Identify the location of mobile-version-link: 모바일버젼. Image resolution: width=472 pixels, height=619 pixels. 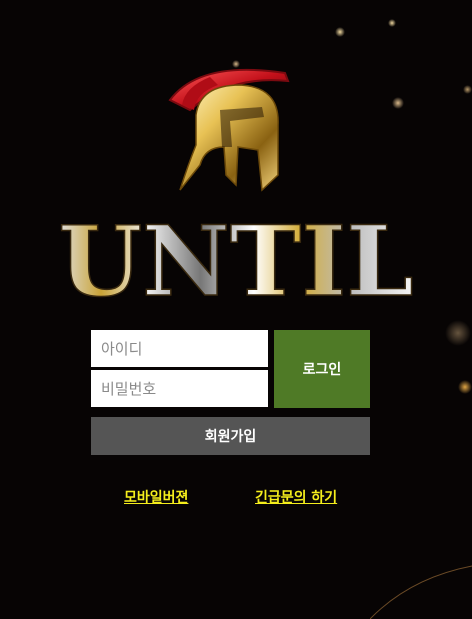
(156, 497).